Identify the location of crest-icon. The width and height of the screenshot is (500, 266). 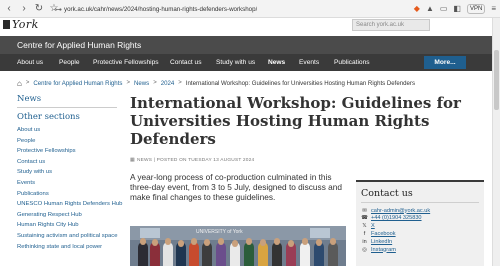
(6, 24).